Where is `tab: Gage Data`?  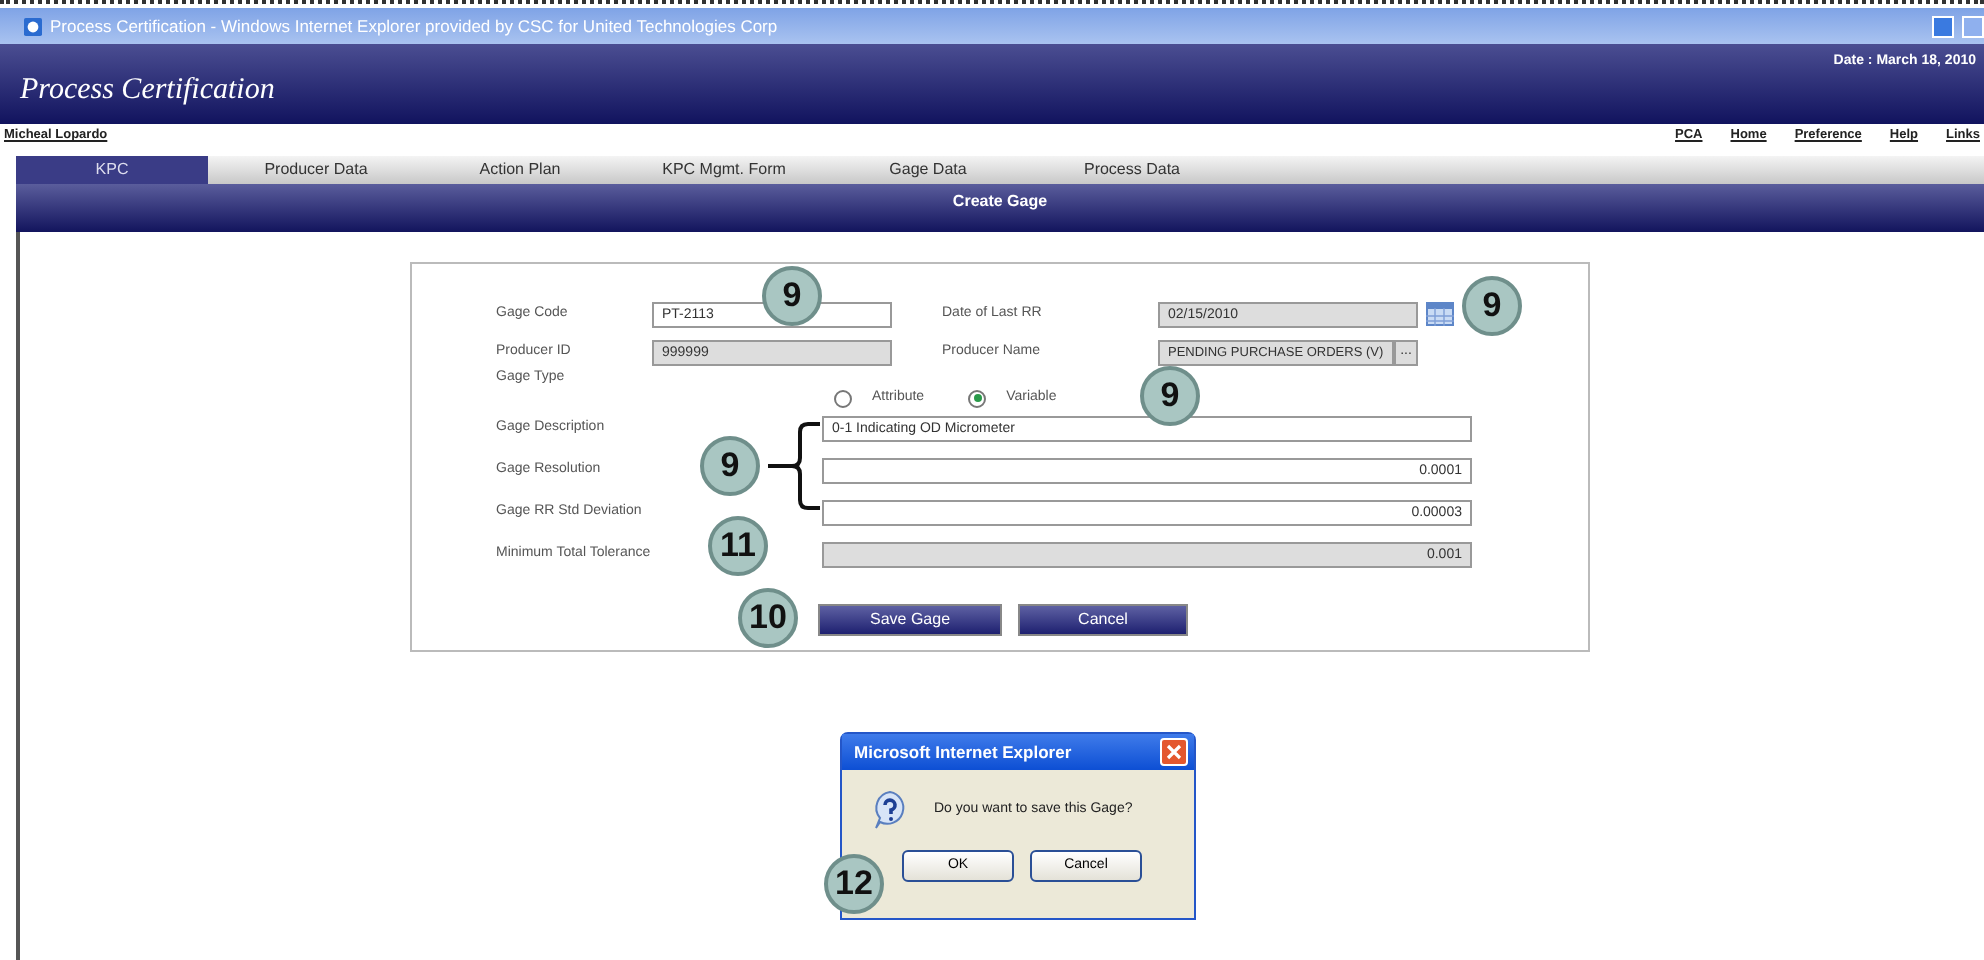 tab: Gage Data is located at coordinates (928, 170).